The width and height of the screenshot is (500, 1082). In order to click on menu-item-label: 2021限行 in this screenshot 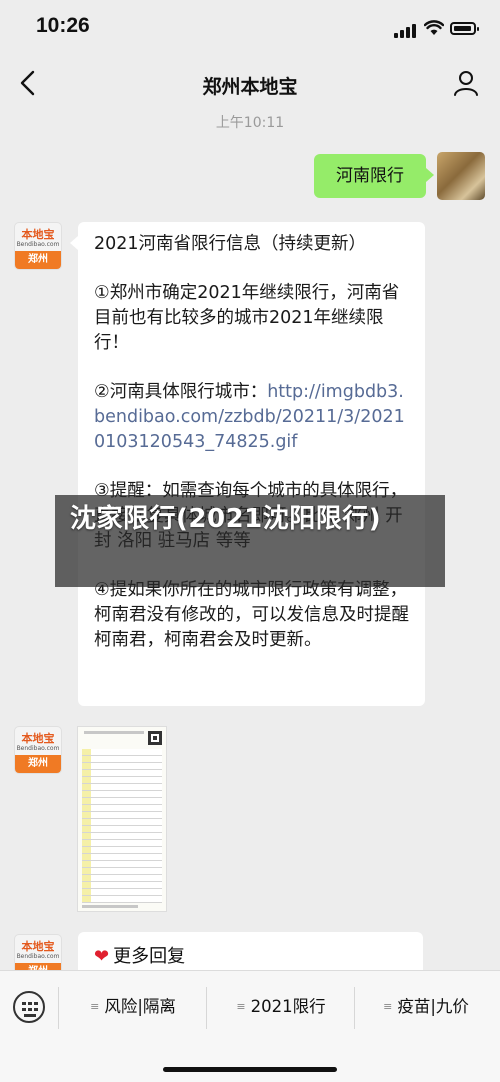, I will do `click(288, 1006)`.